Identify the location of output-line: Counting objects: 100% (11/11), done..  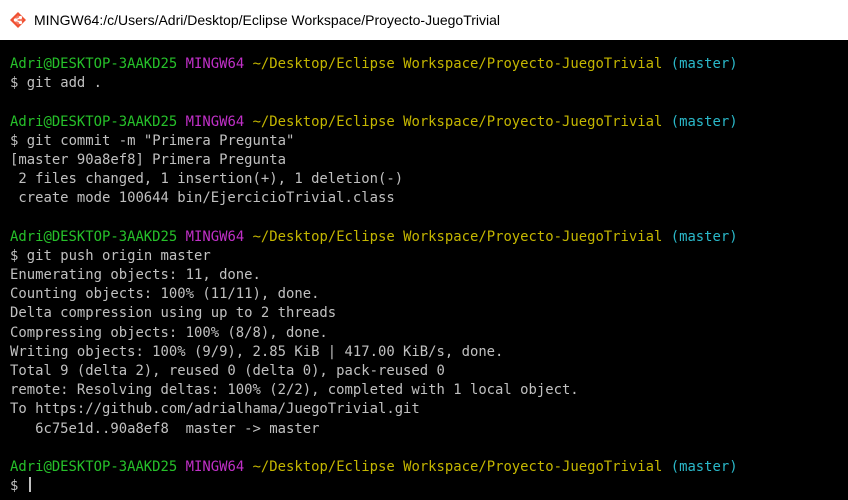
(429, 294).